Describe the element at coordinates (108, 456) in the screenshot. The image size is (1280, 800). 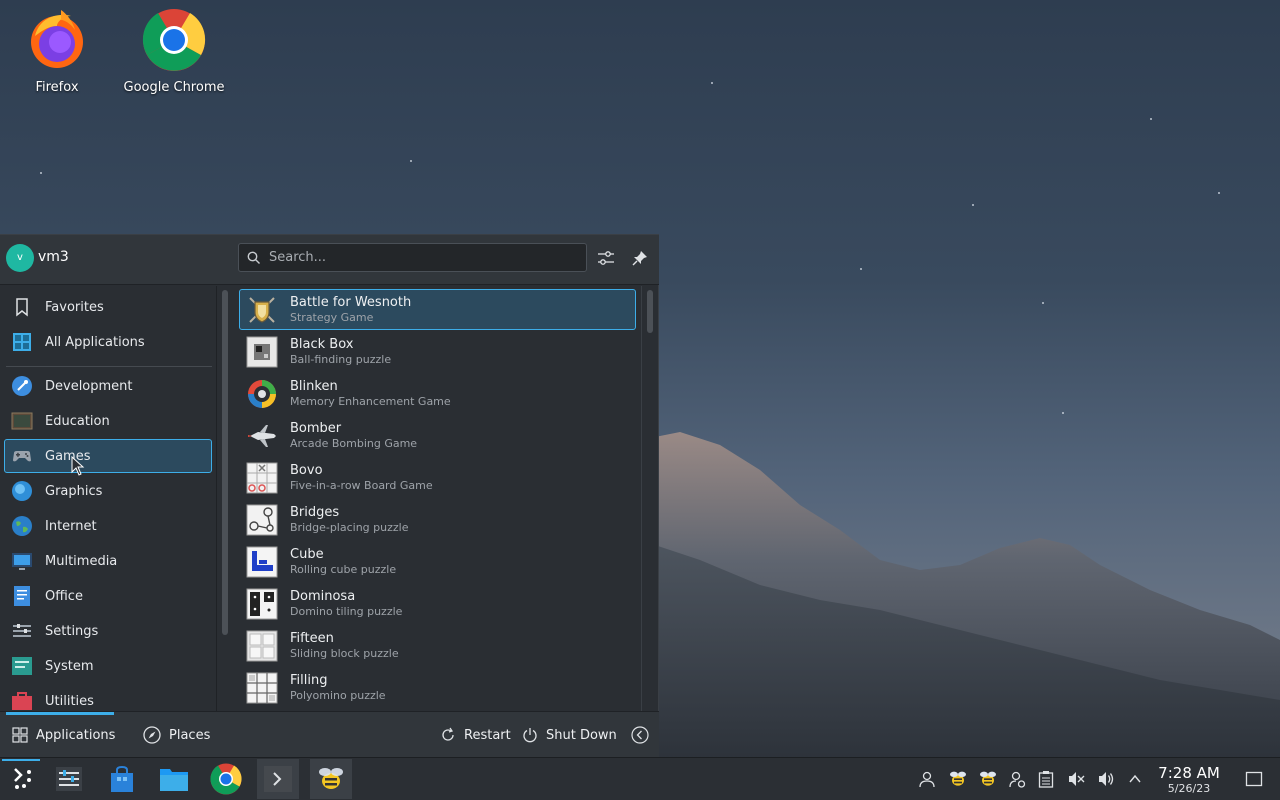
I see `sidebar-item-games: Games` at that location.